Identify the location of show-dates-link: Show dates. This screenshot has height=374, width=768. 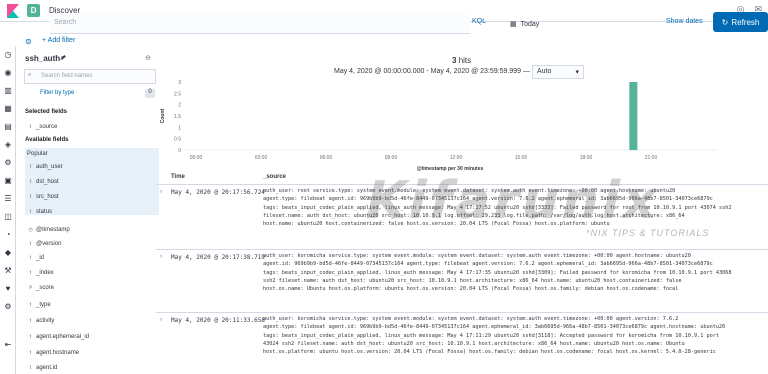
(684, 21).